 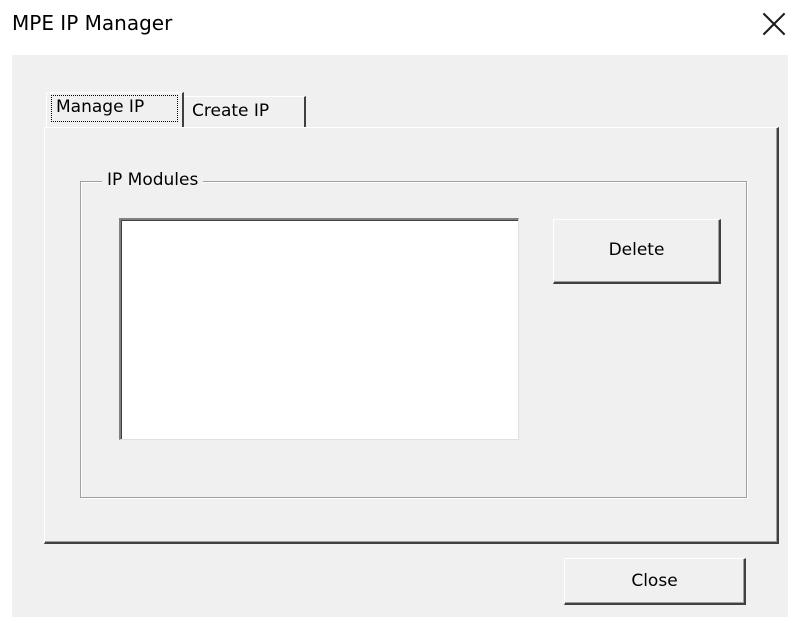 What do you see at coordinates (400, 27) in the screenshot?
I see `title-bar: MPE IP Manager` at bounding box center [400, 27].